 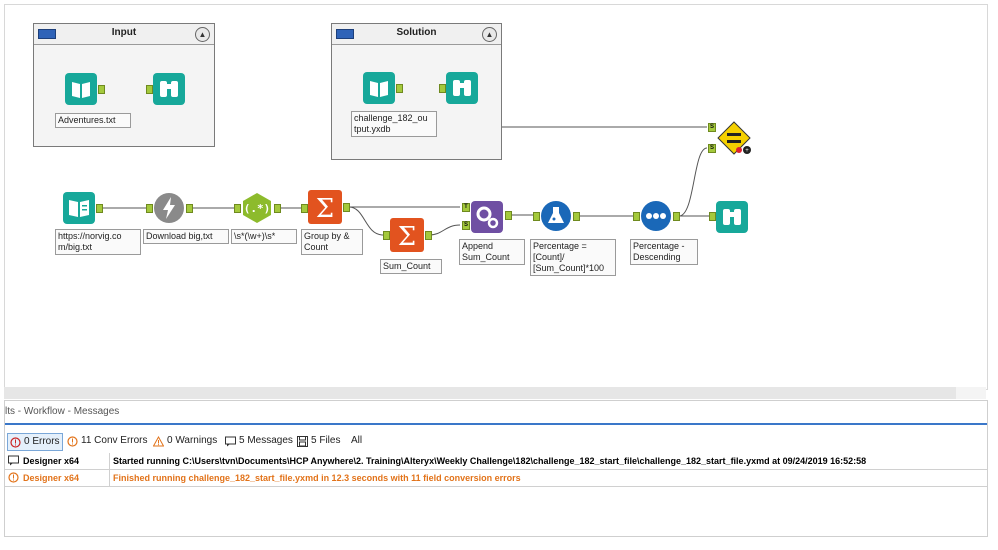 I want to click on test-tool: +, so click(x=734, y=138).